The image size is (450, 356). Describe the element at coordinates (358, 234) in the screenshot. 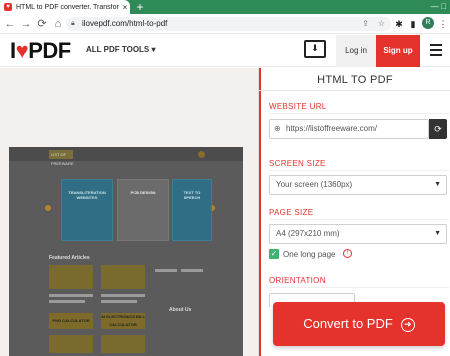

I see `page-size-select: A4 (297x210 mm) ▼` at that location.